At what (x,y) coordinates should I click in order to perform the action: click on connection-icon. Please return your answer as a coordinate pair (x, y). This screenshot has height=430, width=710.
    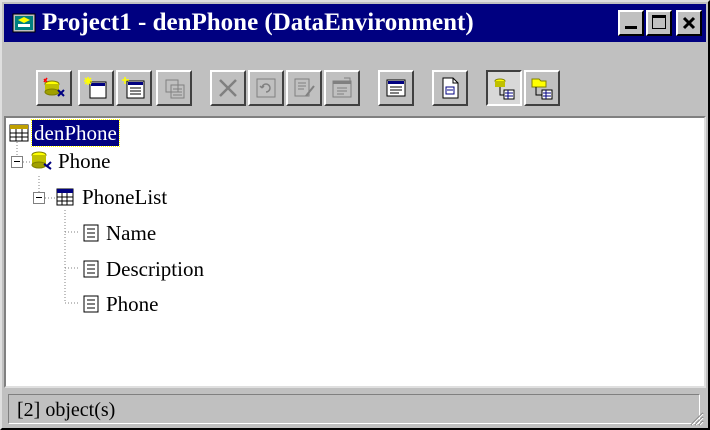
    Looking at the image, I should click on (41, 160).